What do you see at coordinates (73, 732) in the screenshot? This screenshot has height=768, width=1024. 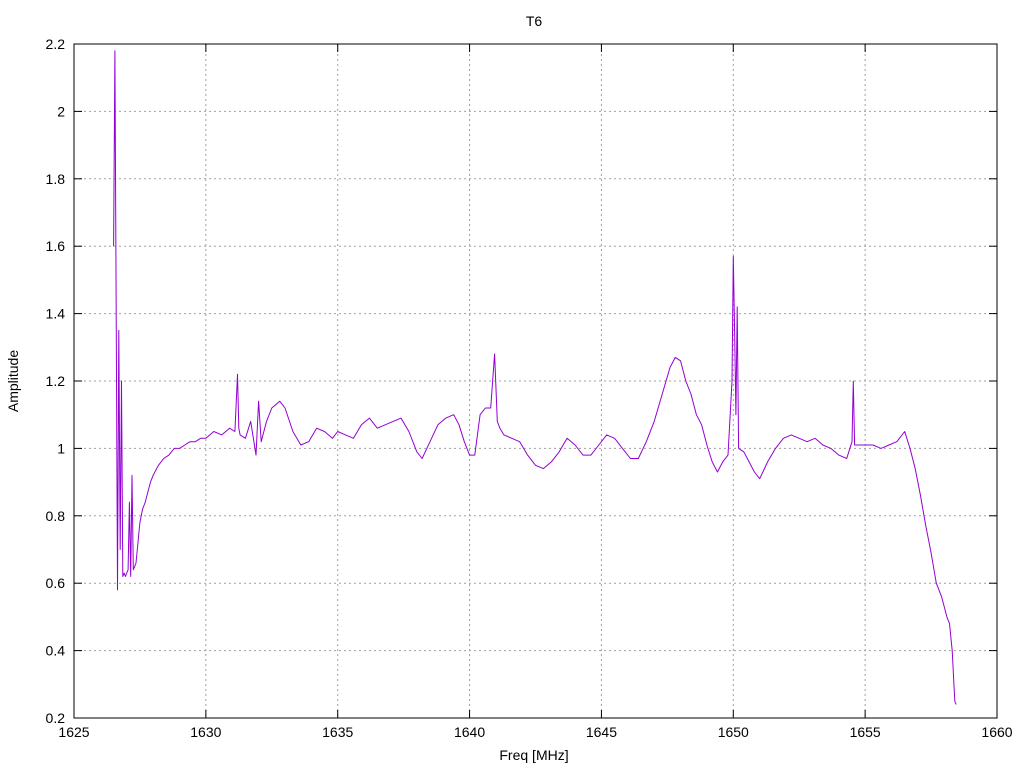 I see `x-tick-label: 1625` at bounding box center [73, 732].